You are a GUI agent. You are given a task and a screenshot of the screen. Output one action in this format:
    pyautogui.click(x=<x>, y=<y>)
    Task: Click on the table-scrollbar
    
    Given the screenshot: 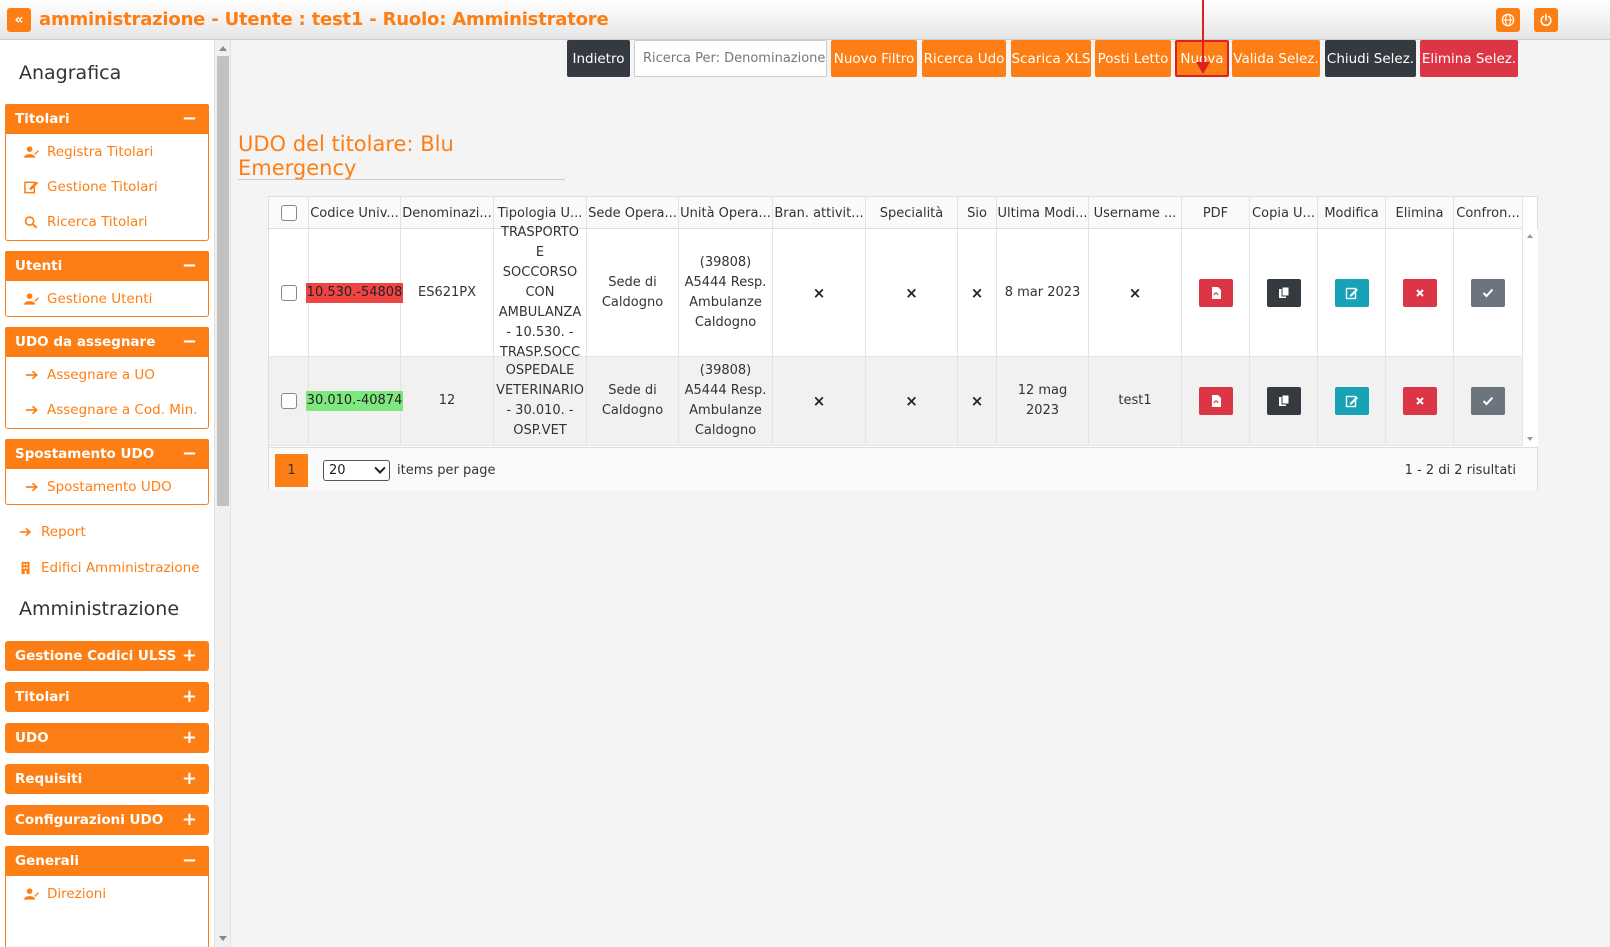 What is the action you would take?
    pyautogui.click(x=1530, y=337)
    